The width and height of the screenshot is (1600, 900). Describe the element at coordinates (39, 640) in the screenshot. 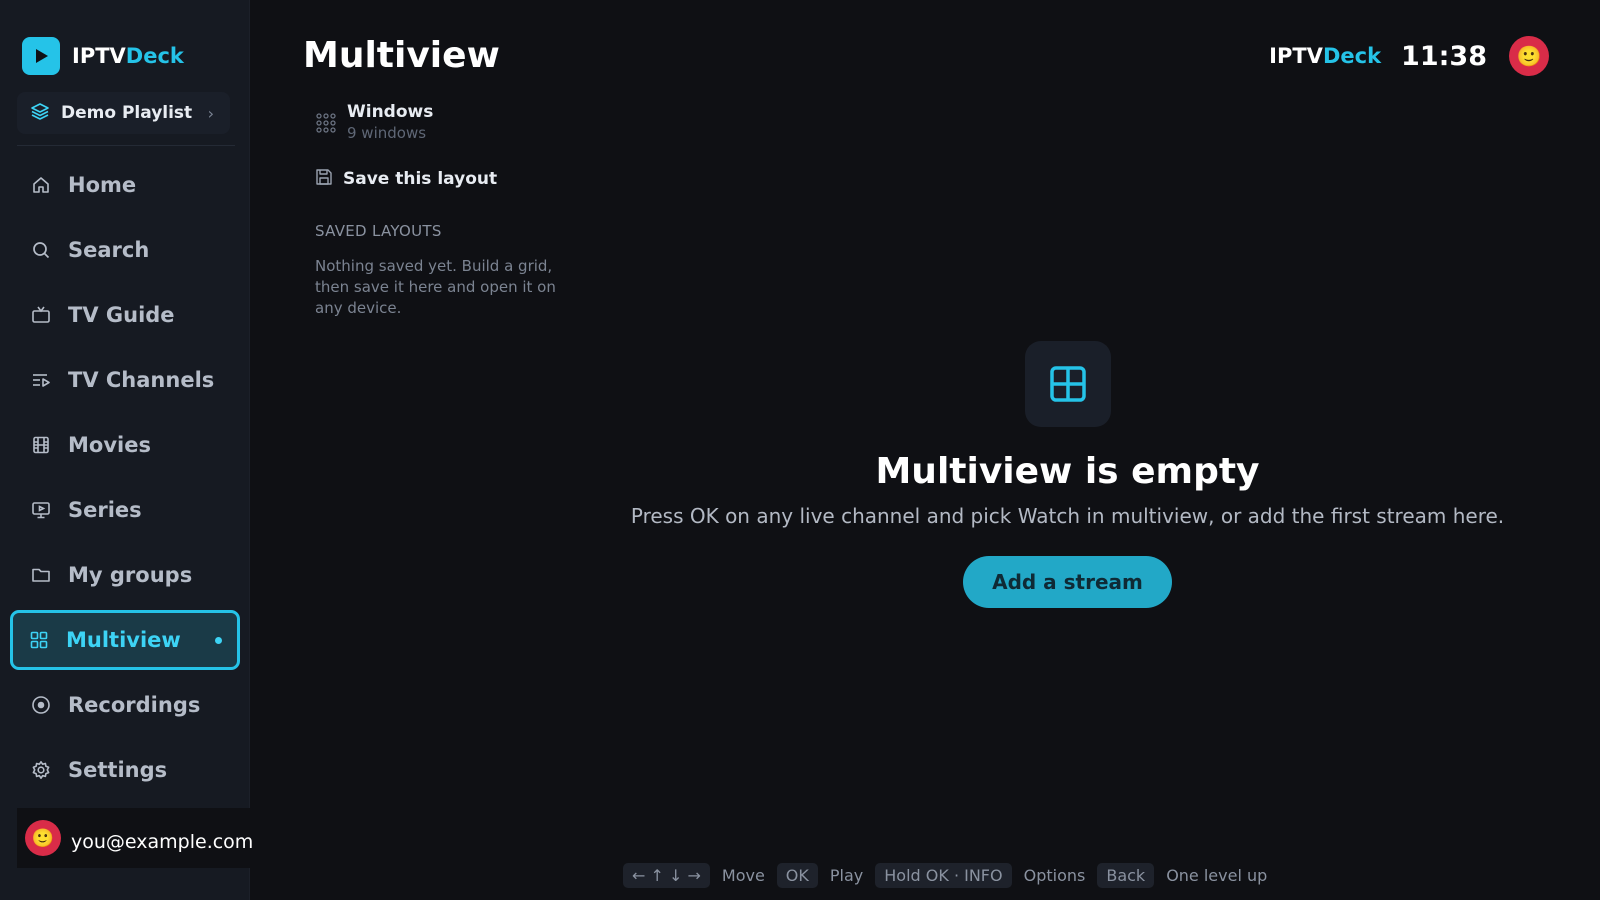

I see `grid-icon` at that location.